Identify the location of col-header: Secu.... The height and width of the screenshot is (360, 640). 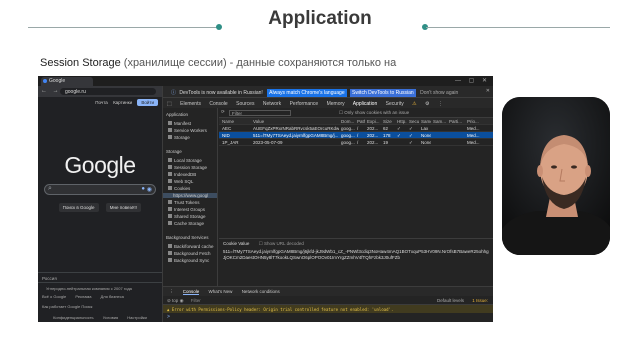
(414, 121).